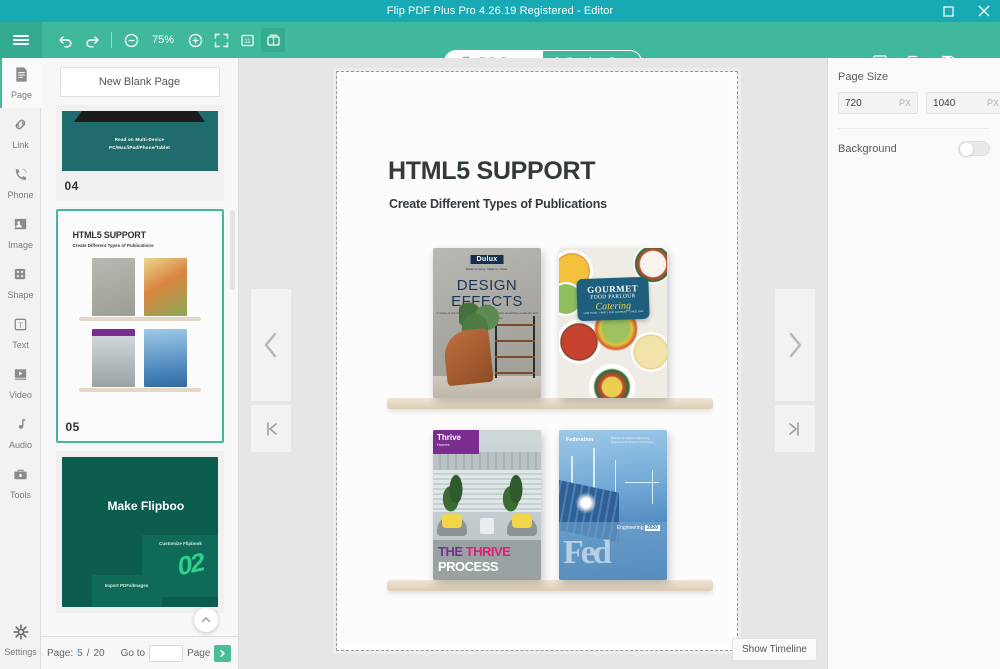 The width and height of the screenshot is (1000, 669). I want to click on book1-shelf-art, so click(515, 347).